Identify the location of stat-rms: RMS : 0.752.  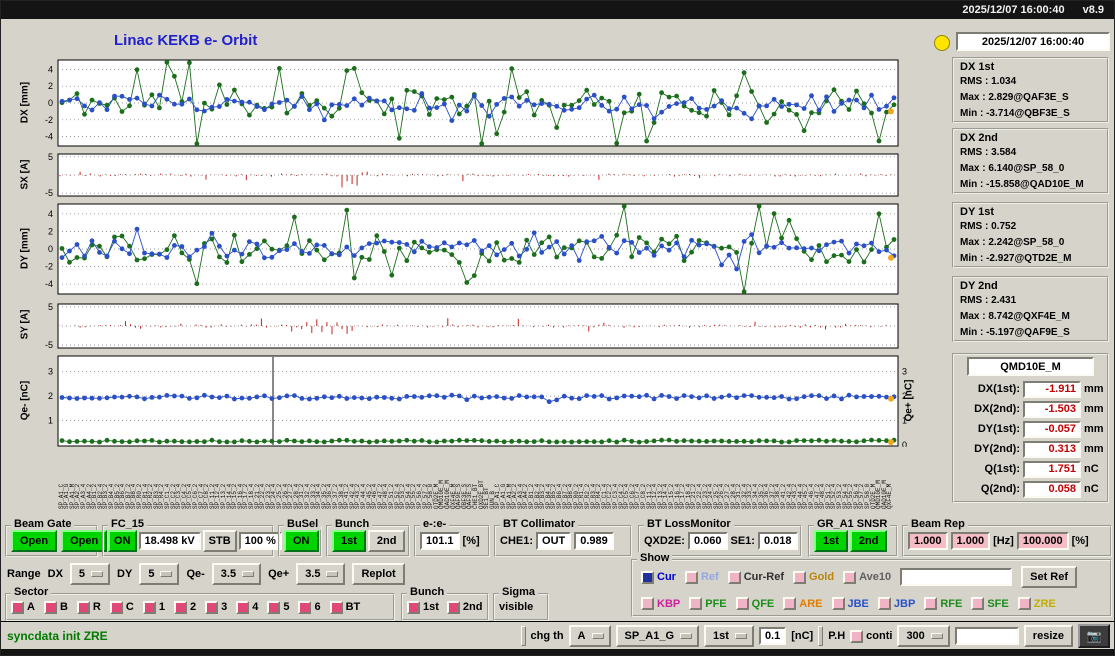
(988, 226).